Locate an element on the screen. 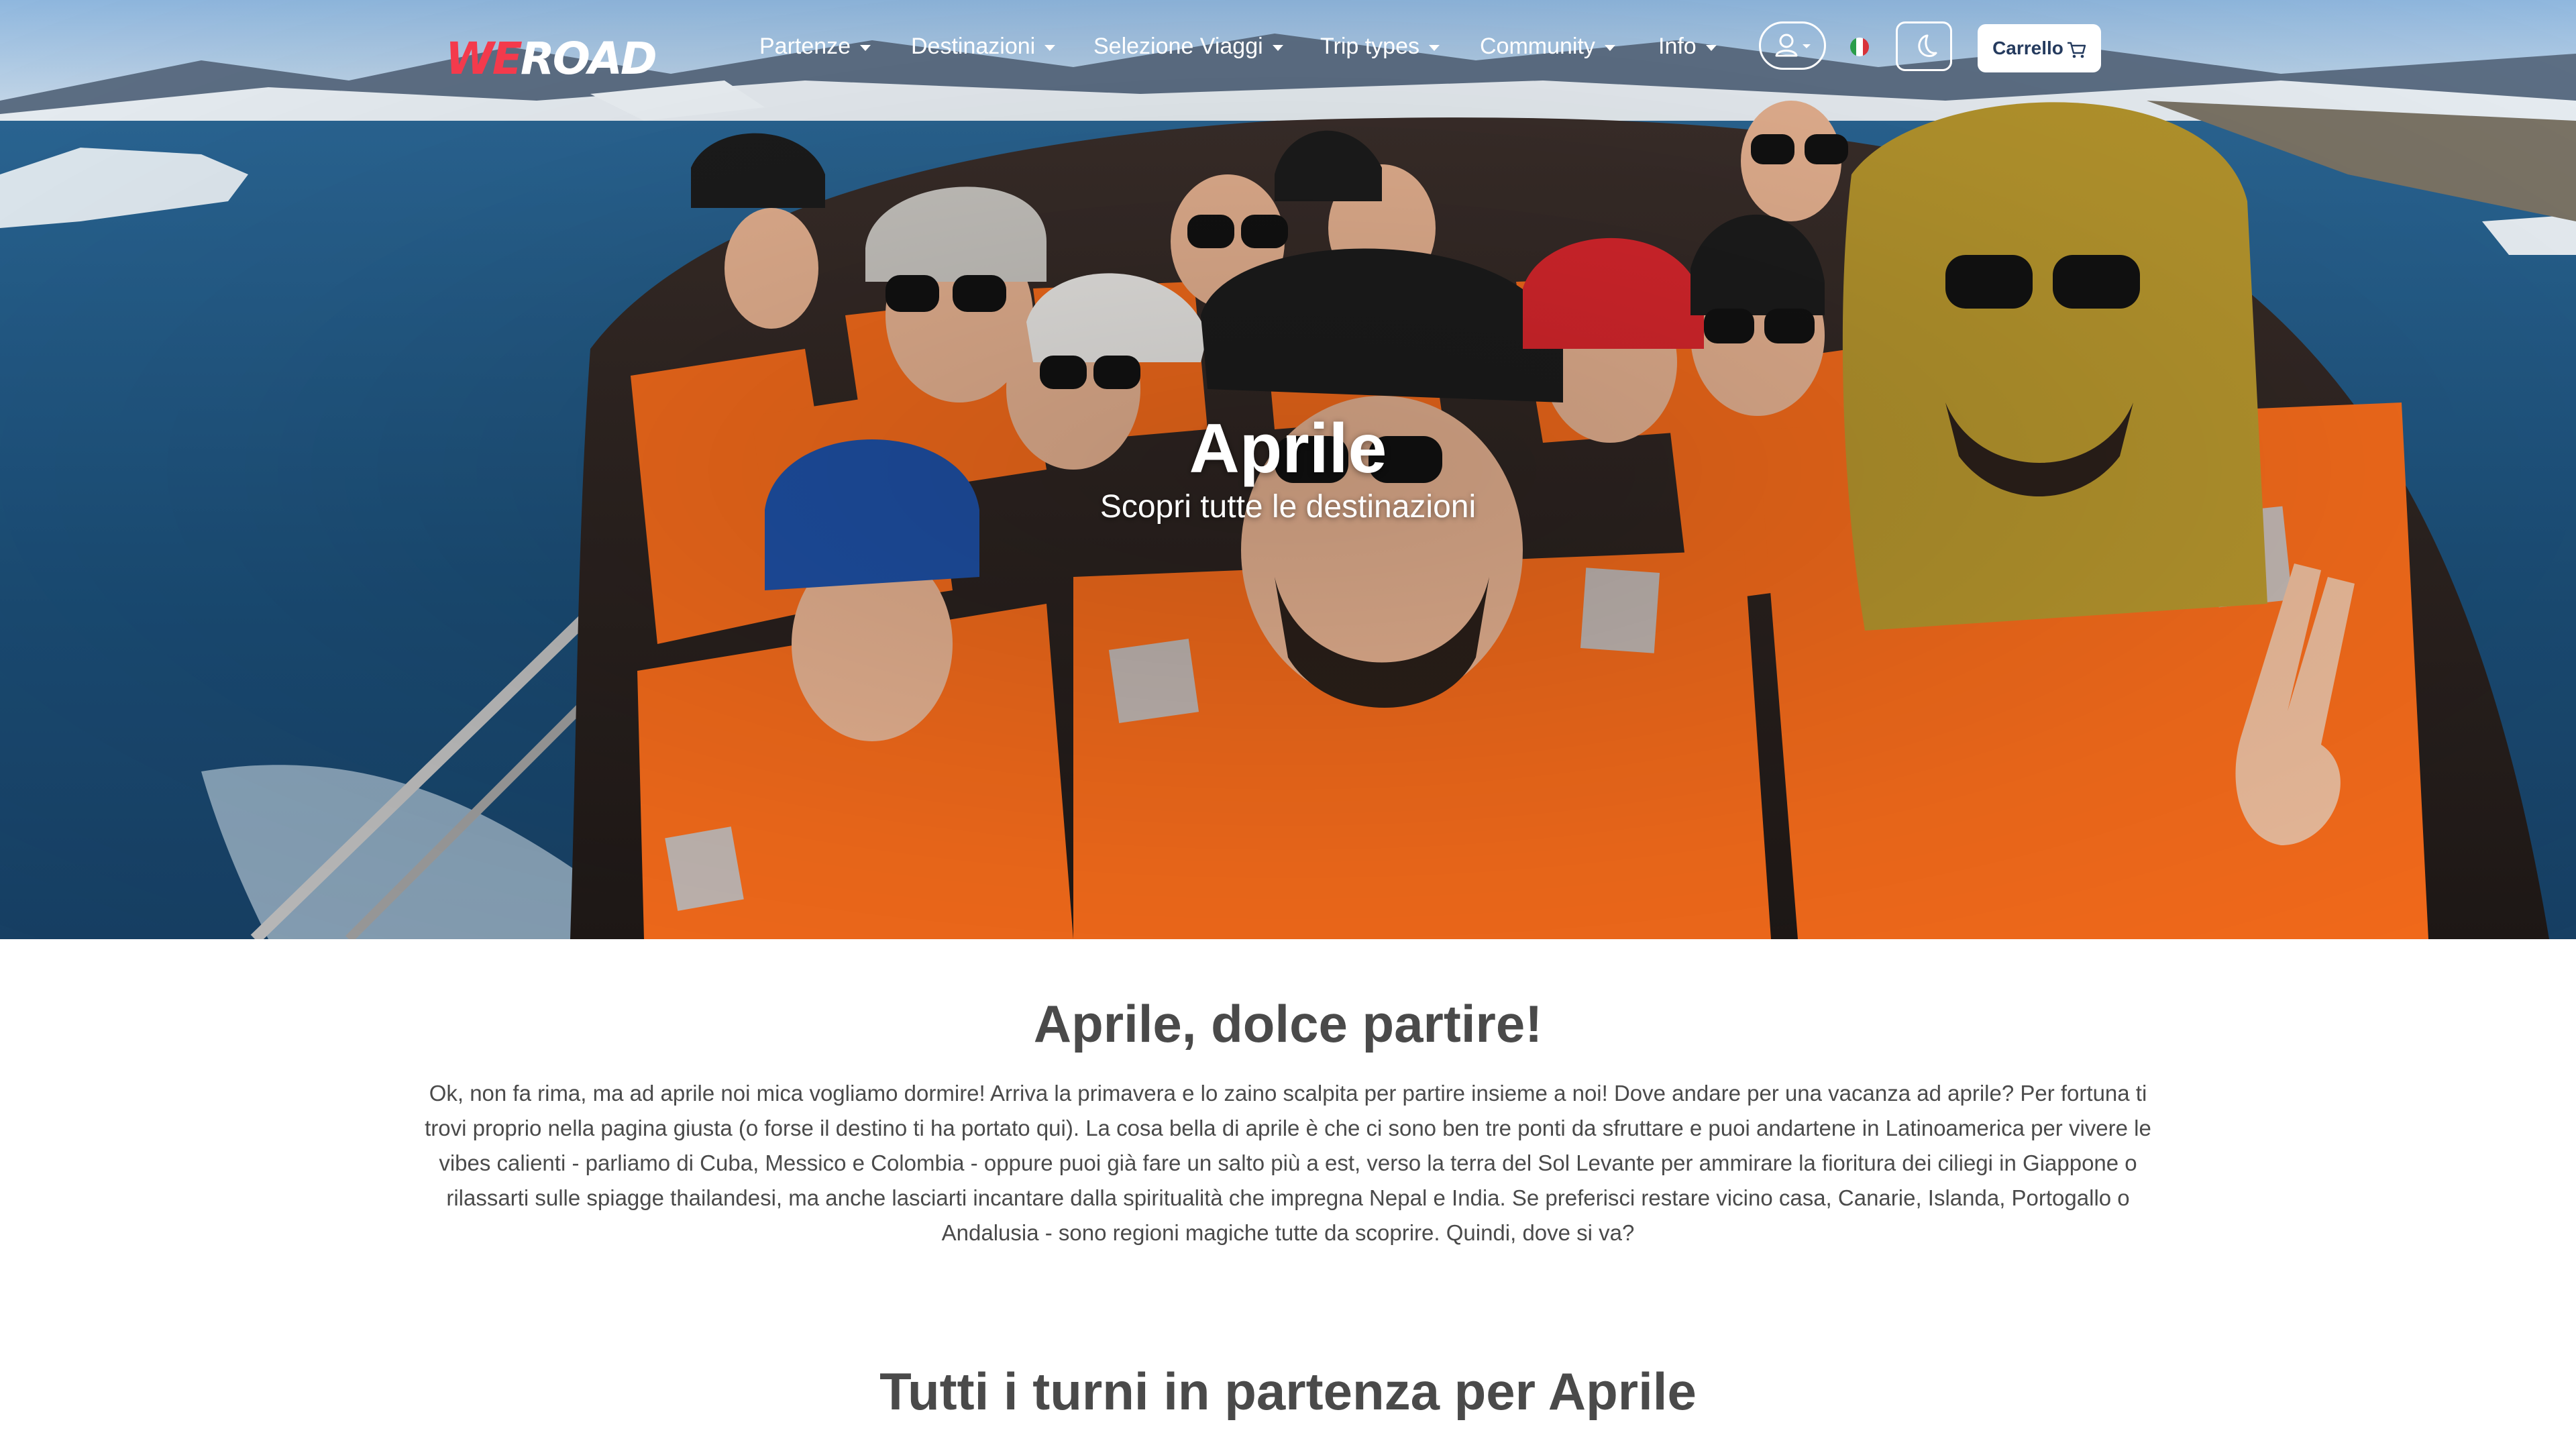  logo-road: ROAD is located at coordinates (588, 59).